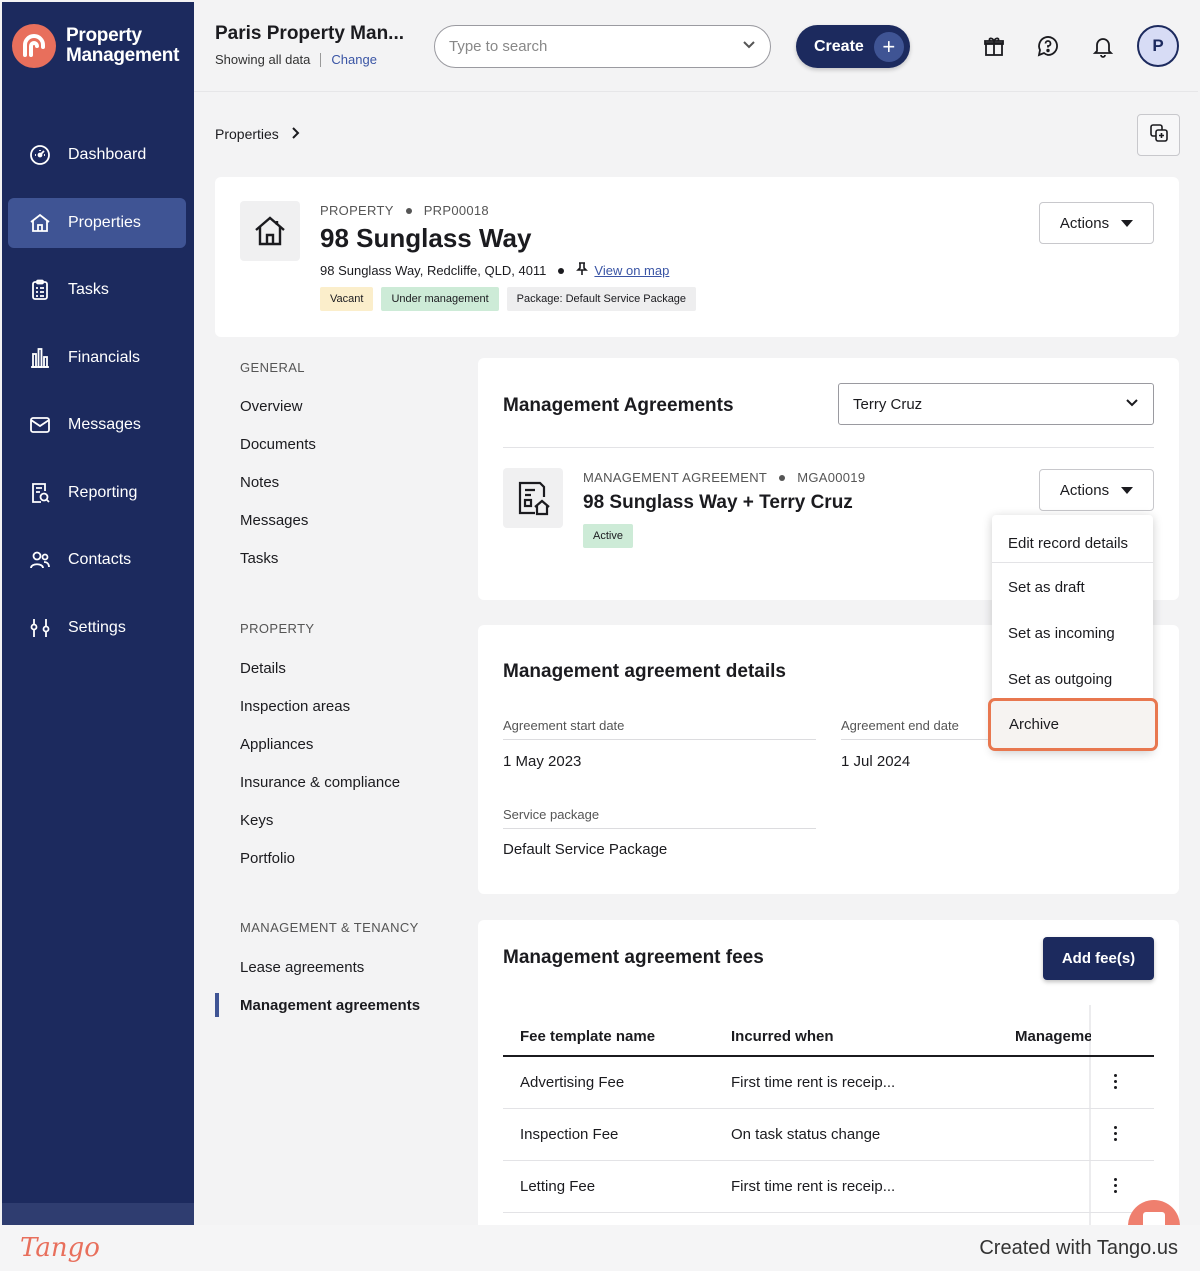 This screenshot has width=1200, height=1271. I want to click on subnav-management-agreements: Management agreements, so click(330, 1005).